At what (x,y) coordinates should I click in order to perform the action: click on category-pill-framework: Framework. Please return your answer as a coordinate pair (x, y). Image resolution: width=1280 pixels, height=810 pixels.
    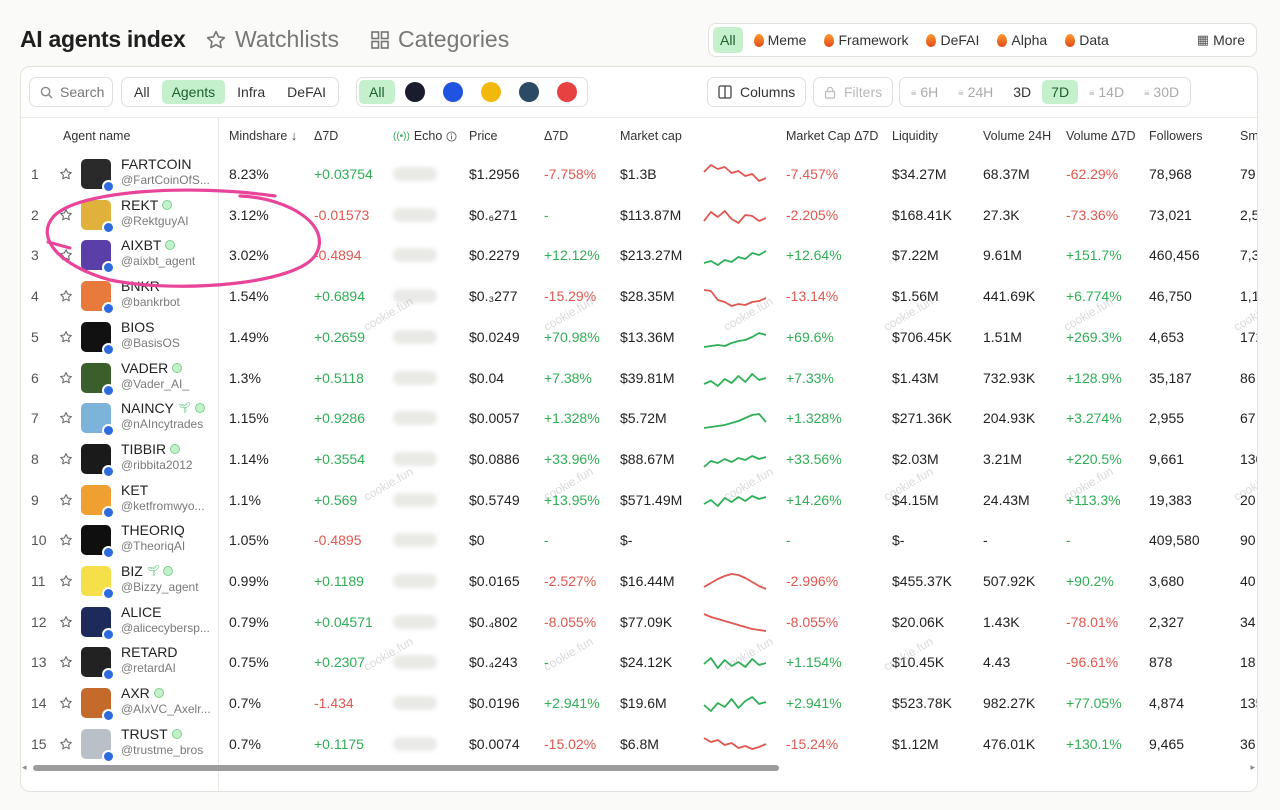
    Looking at the image, I should click on (866, 40).